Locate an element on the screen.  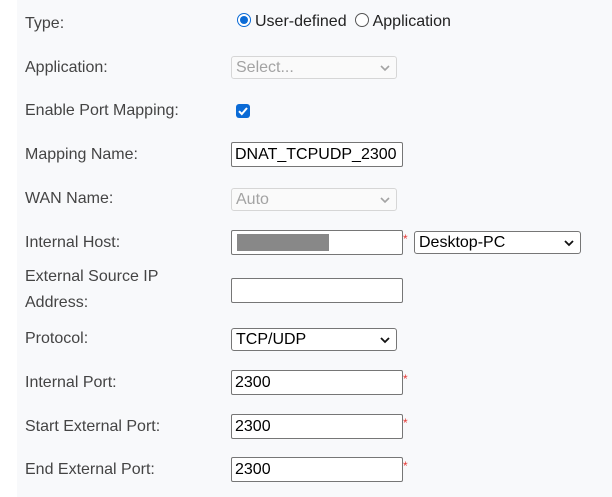
internal-port-row: Internal Port: 2300 * is located at coordinates (314, 383).